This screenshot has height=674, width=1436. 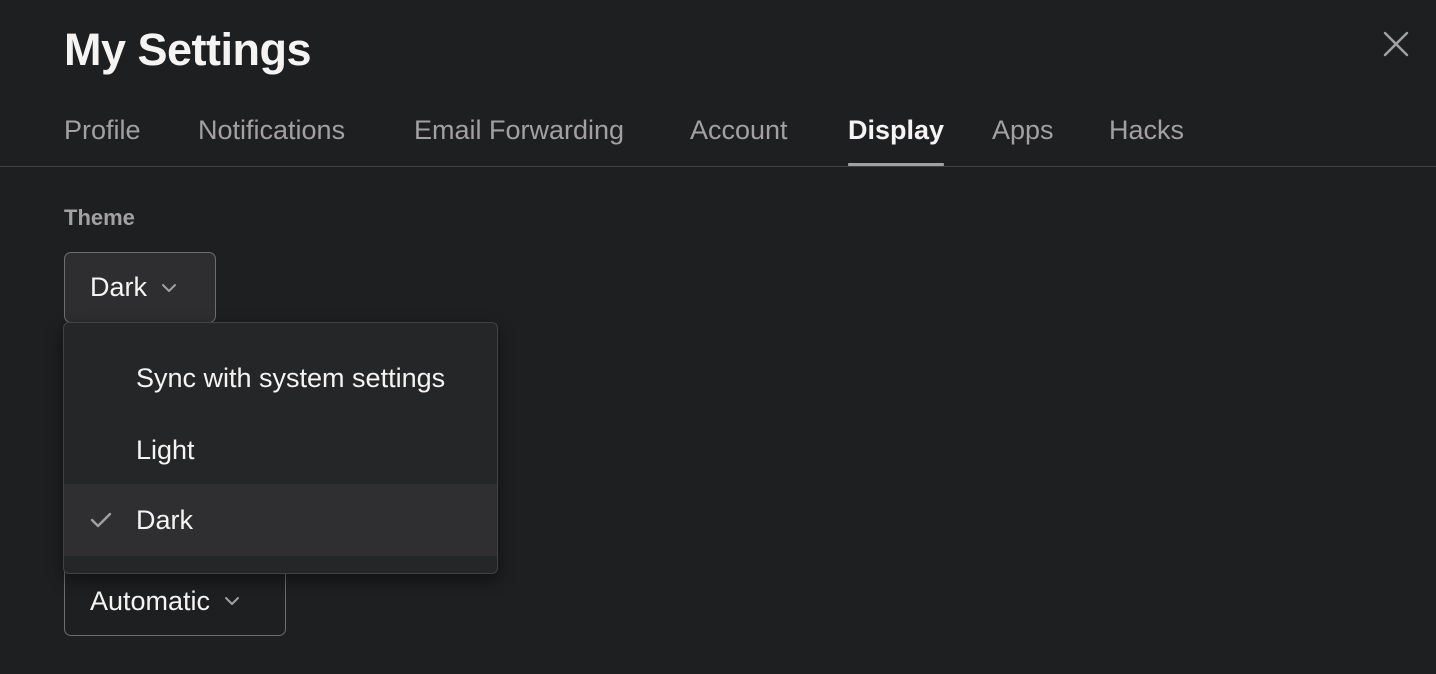 What do you see at coordinates (1023, 140) in the screenshot?
I see `tab-apps: Apps` at bounding box center [1023, 140].